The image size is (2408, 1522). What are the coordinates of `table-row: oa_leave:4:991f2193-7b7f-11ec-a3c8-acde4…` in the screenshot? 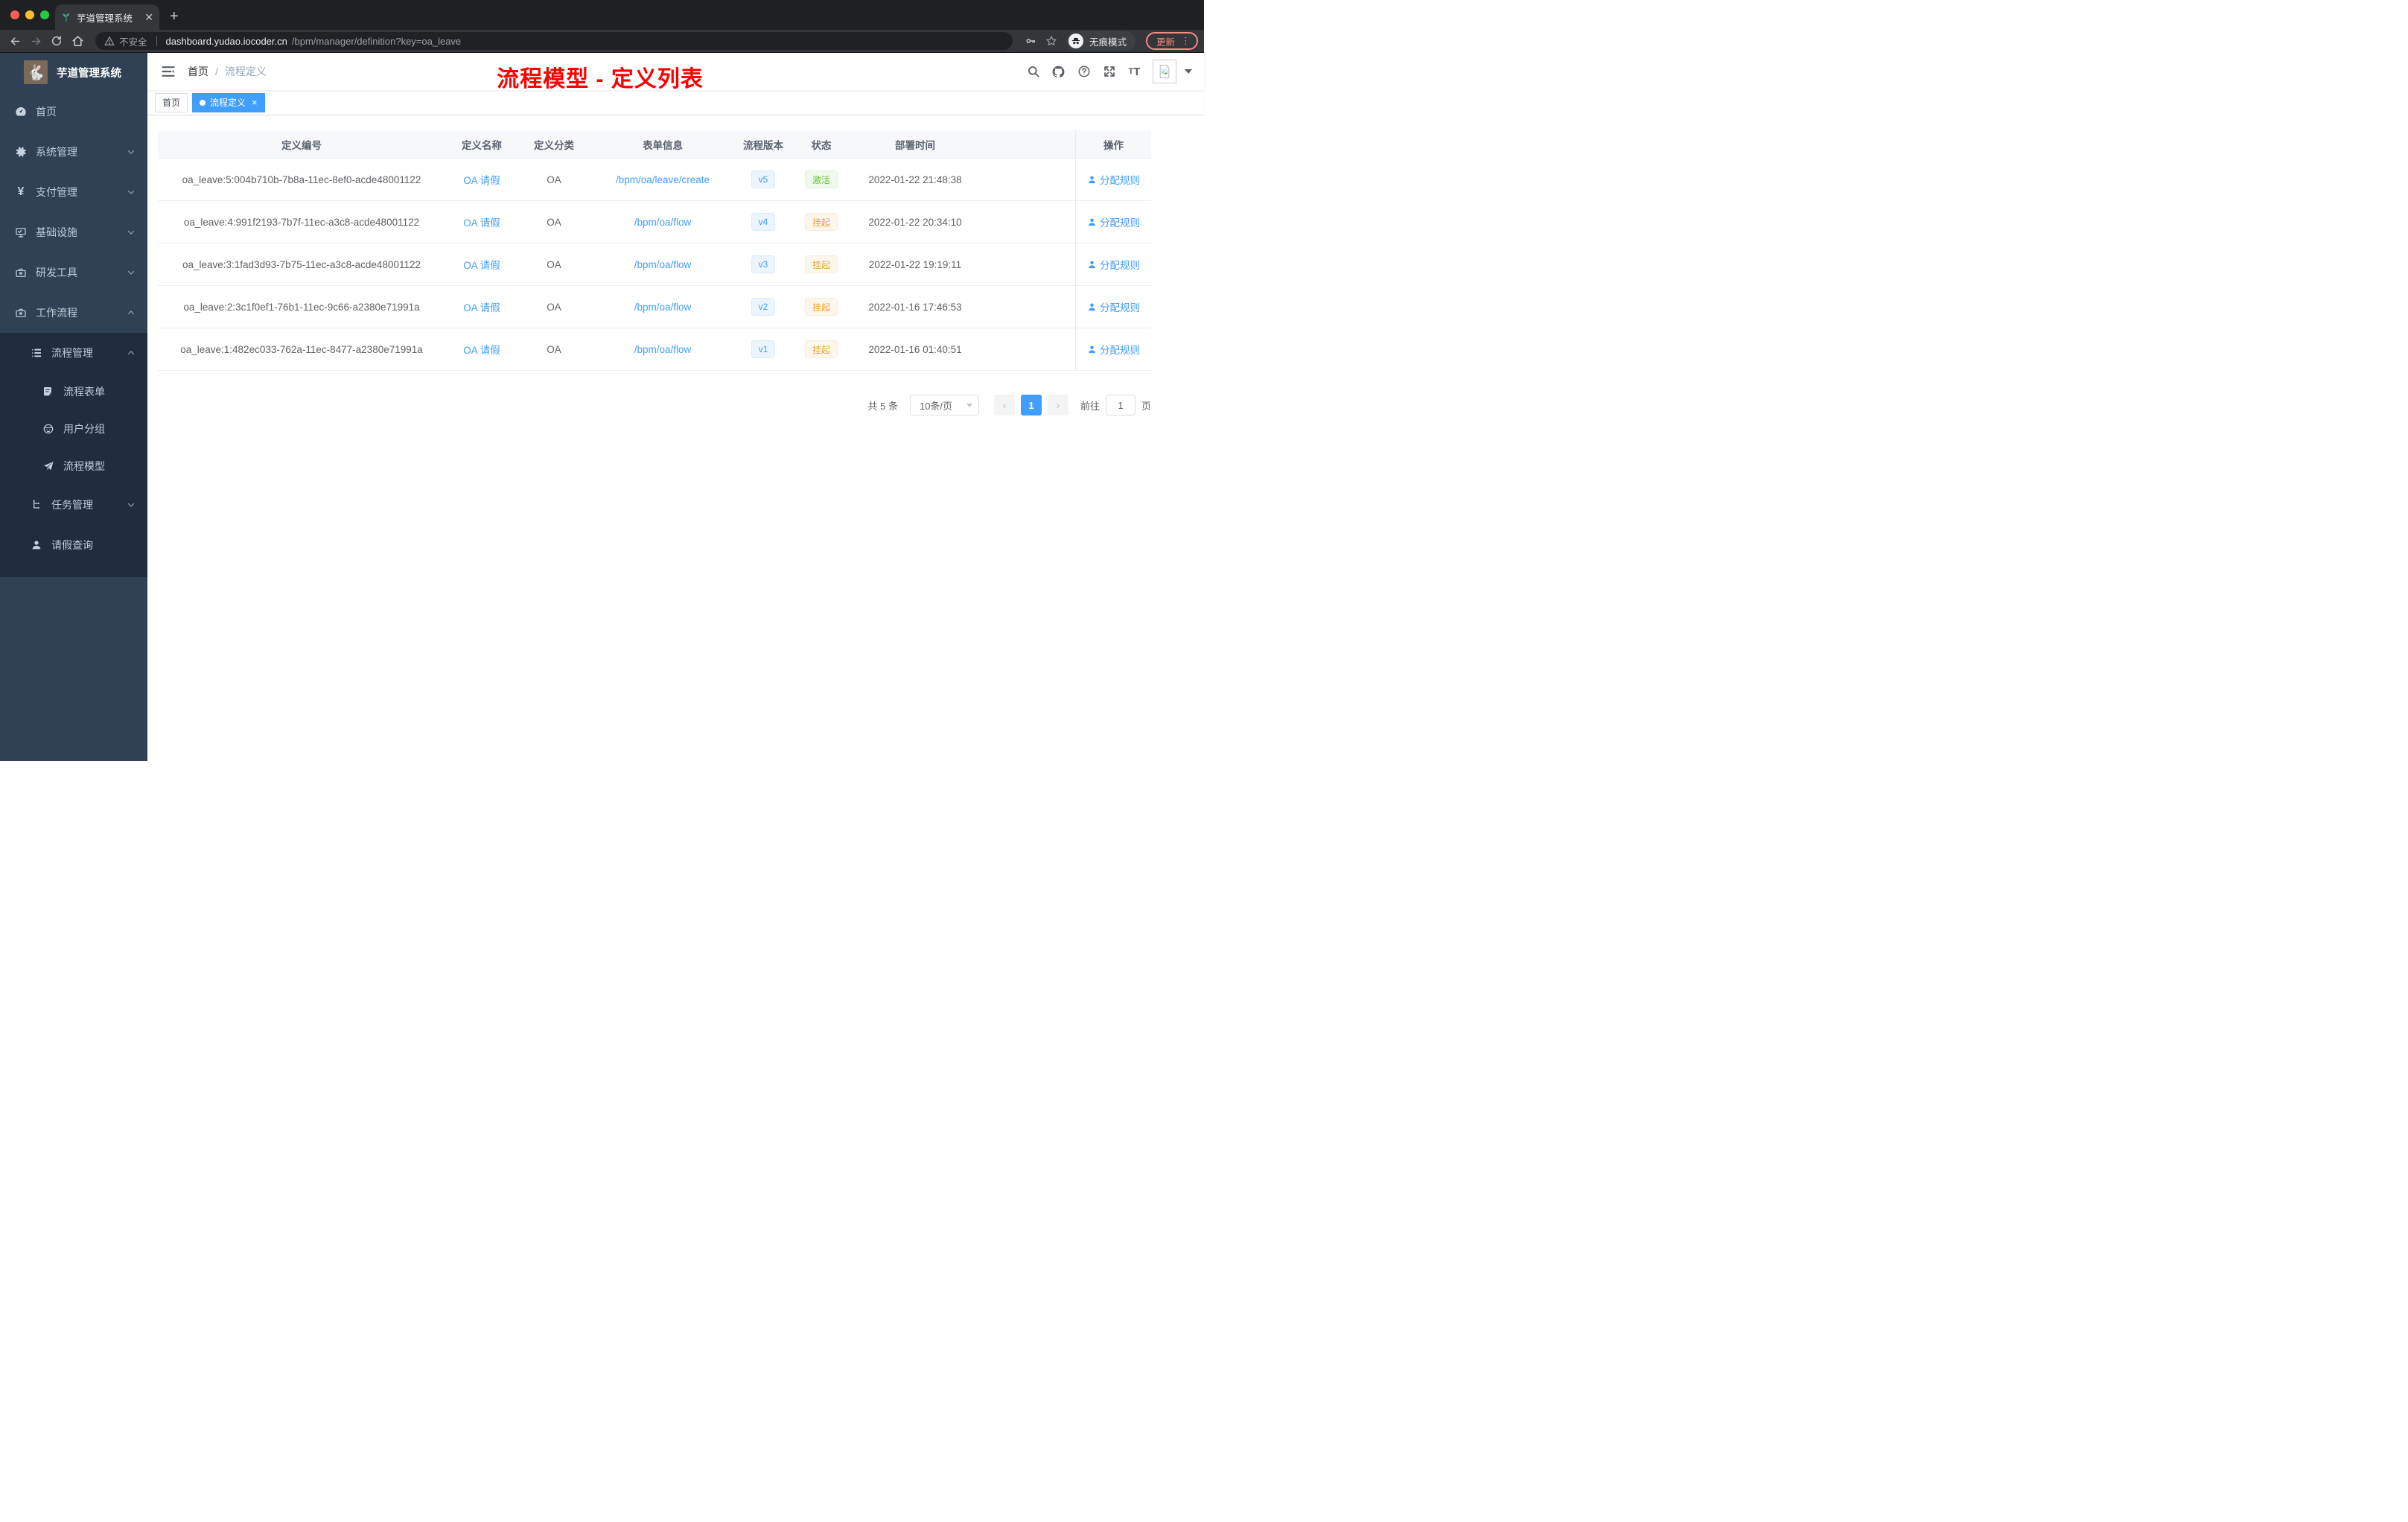 It's located at (654, 222).